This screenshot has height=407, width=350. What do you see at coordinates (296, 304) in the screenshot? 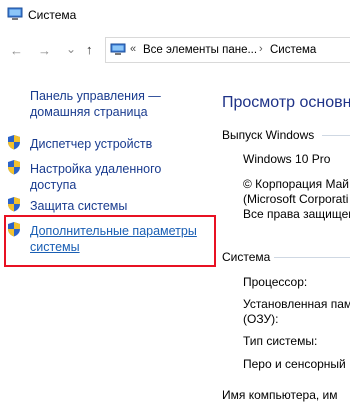
I see `ram-label-line1: Установленная пам` at bounding box center [296, 304].